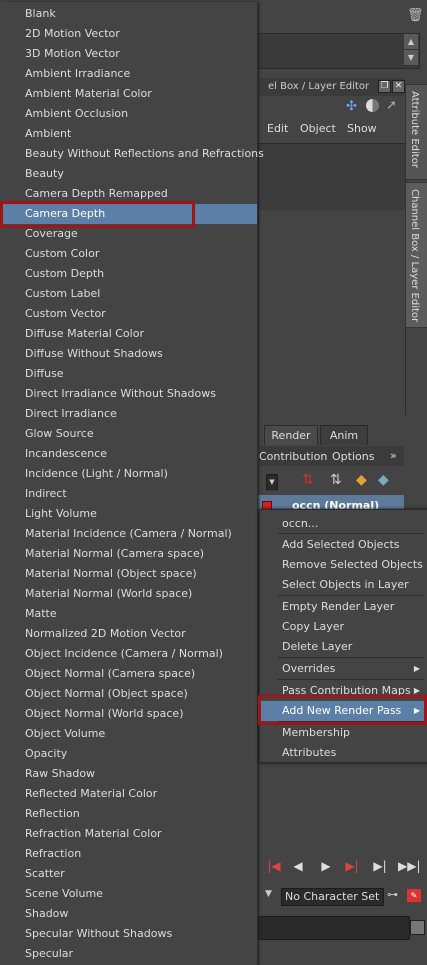 The image size is (427, 965). Describe the element at coordinates (343, 647) in the screenshot. I see `context-menu-item: Delete Layer` at that location.